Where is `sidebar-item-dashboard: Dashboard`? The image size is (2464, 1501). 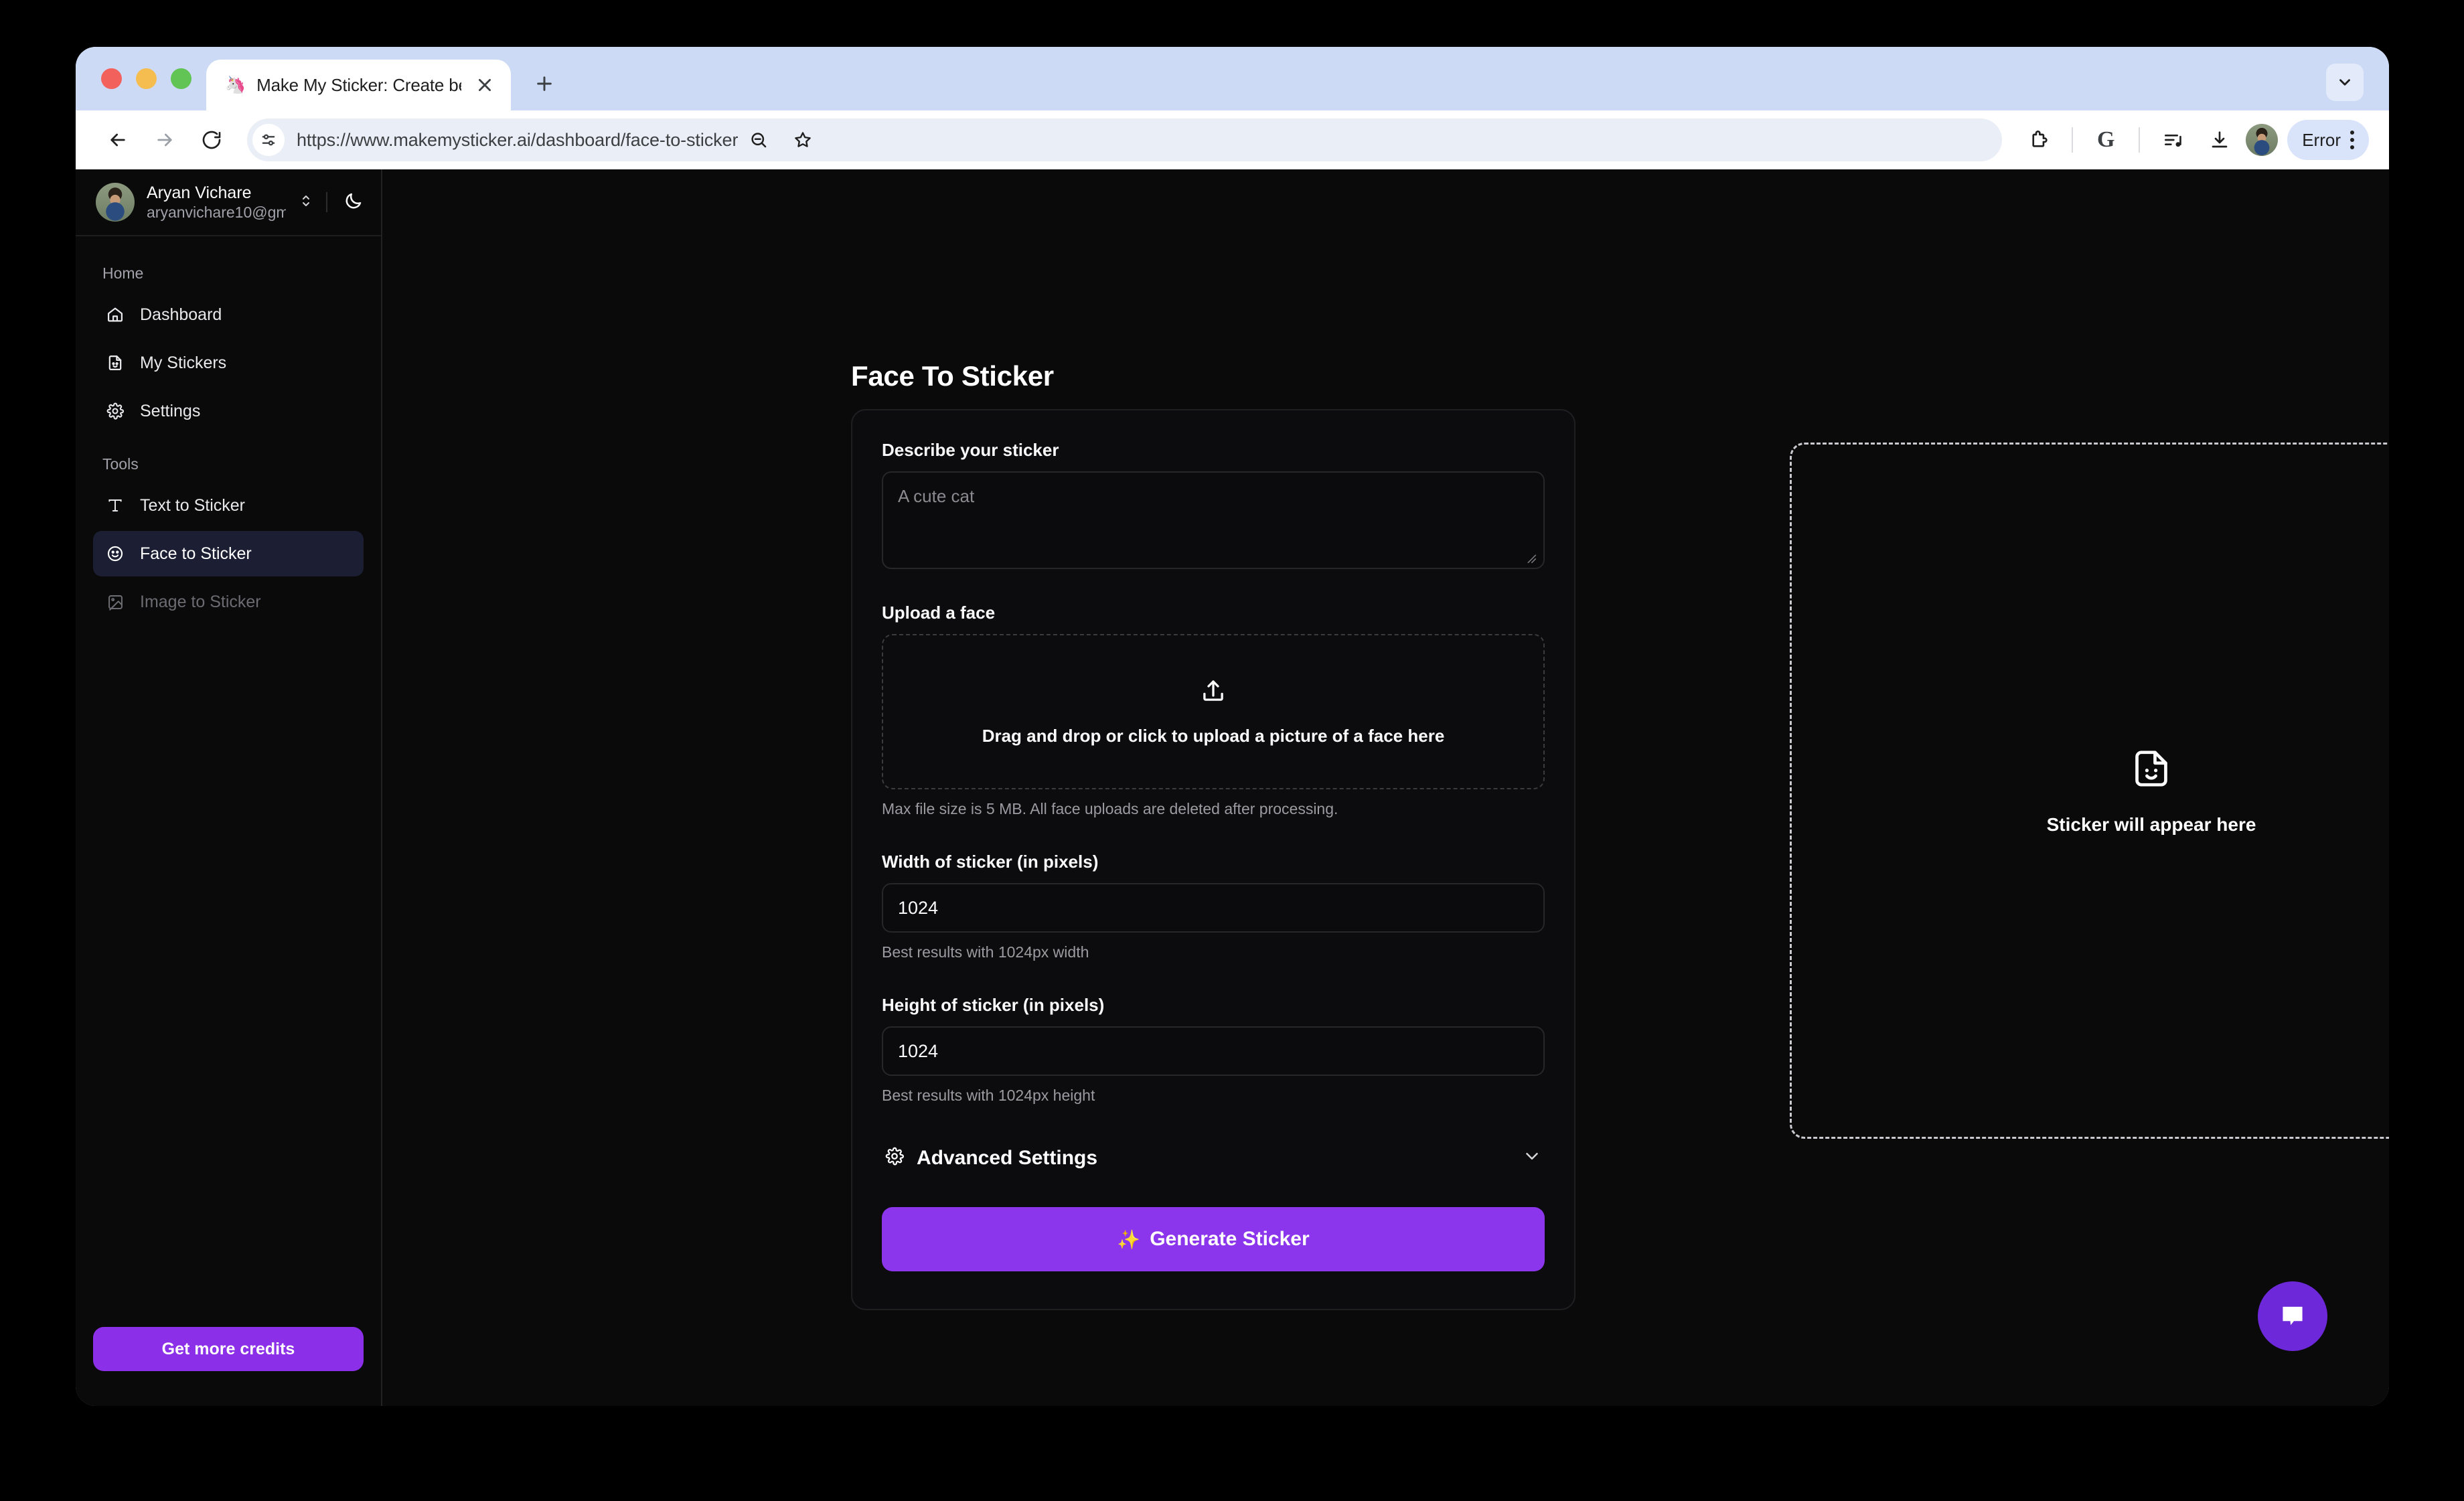 sidebar-item-dashboard: Dashboard is located at coordinates (228, 314).